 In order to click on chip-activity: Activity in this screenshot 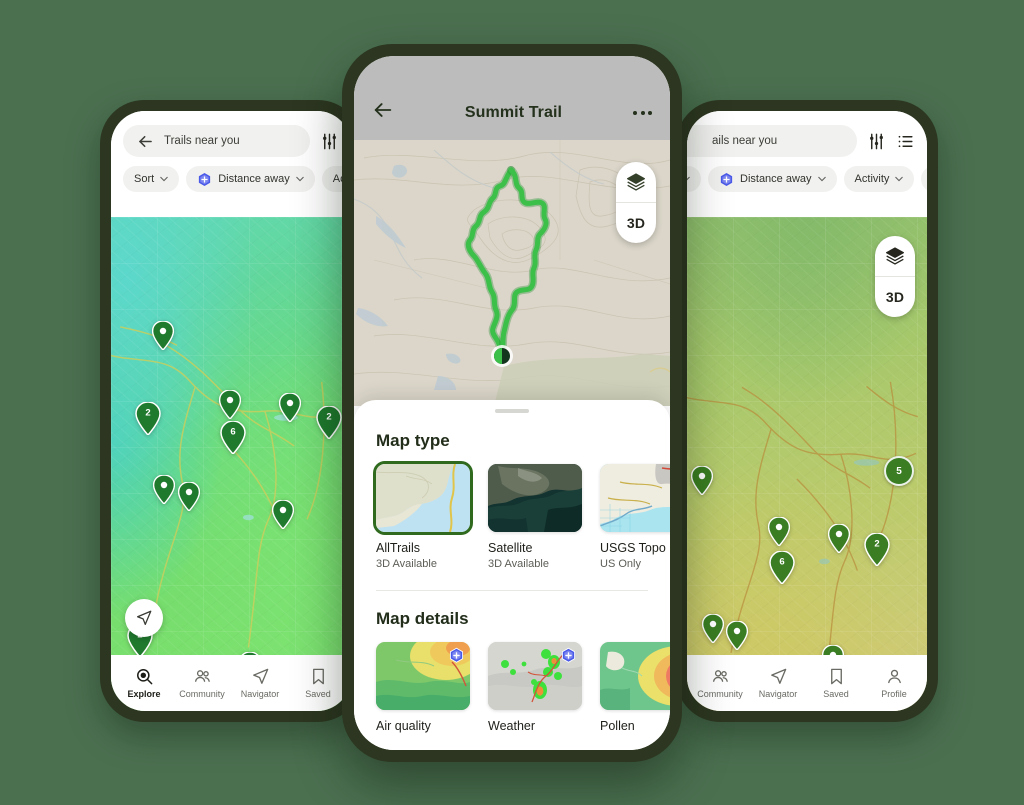, I will do `click(879, 179)`.